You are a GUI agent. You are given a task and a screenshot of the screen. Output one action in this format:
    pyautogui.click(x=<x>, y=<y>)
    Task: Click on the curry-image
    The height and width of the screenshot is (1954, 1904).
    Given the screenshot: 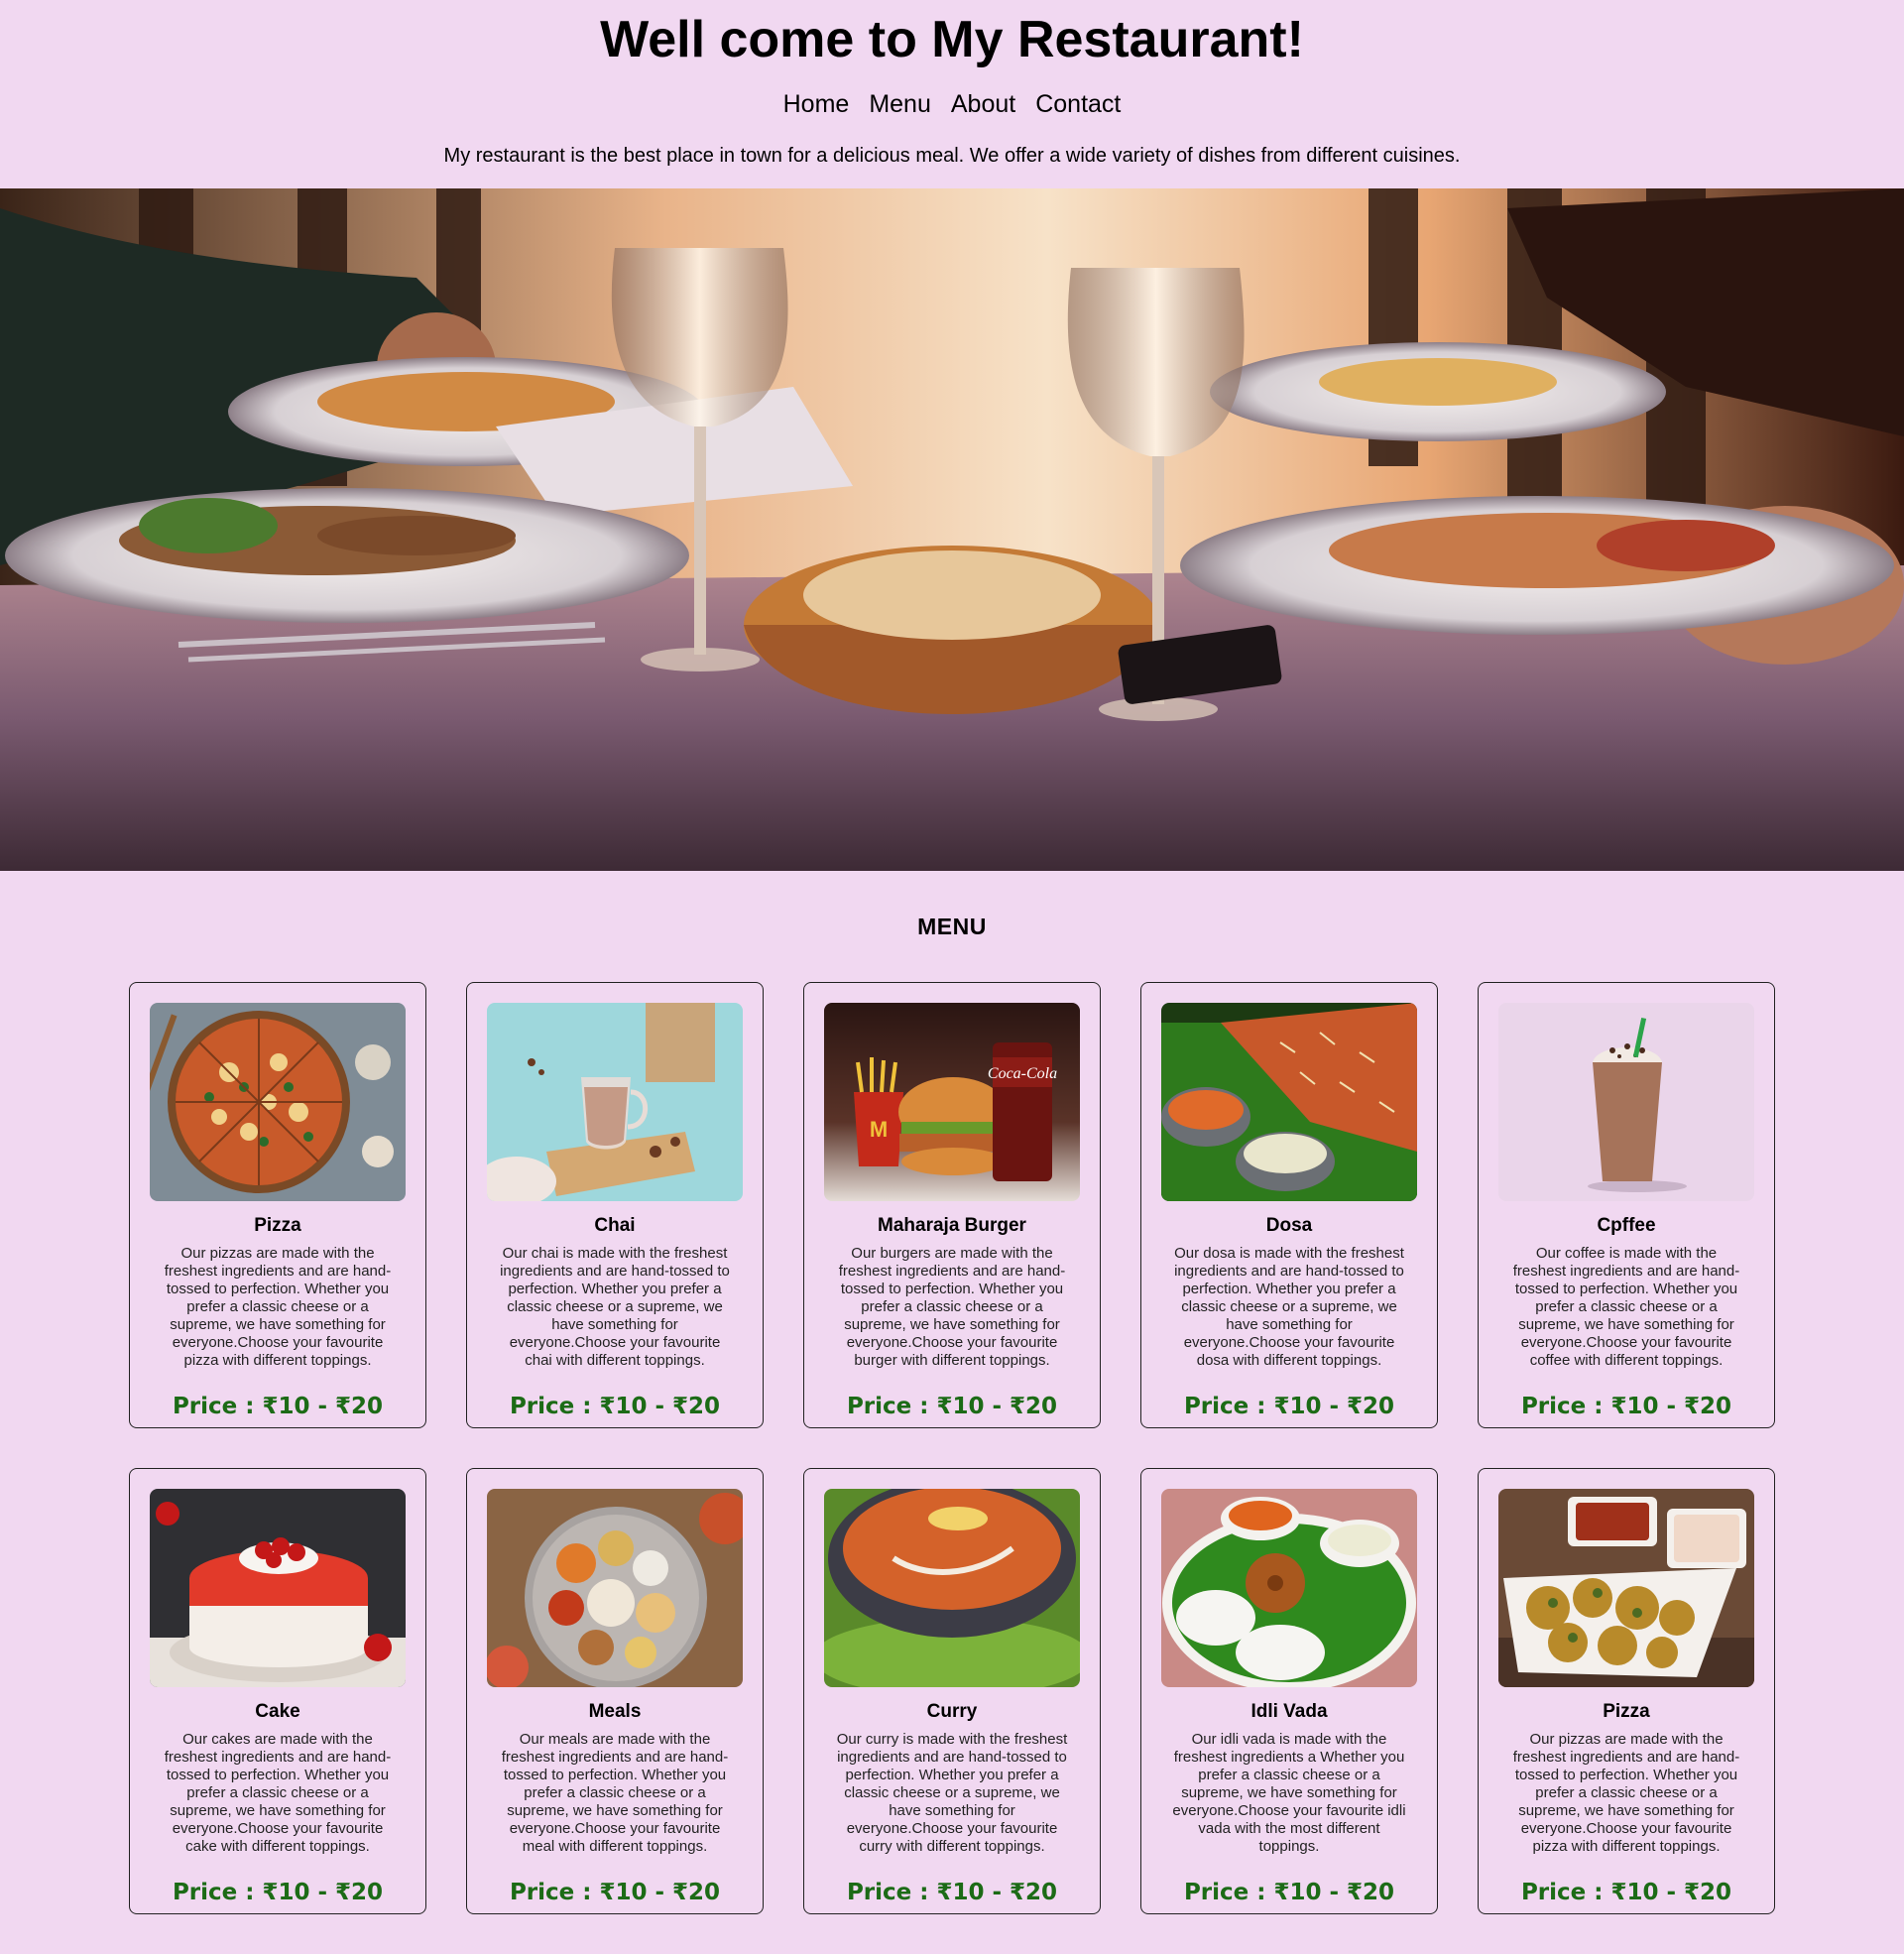 What is the action you would take?
    pyautogui.click(x=952, y=1588)
    